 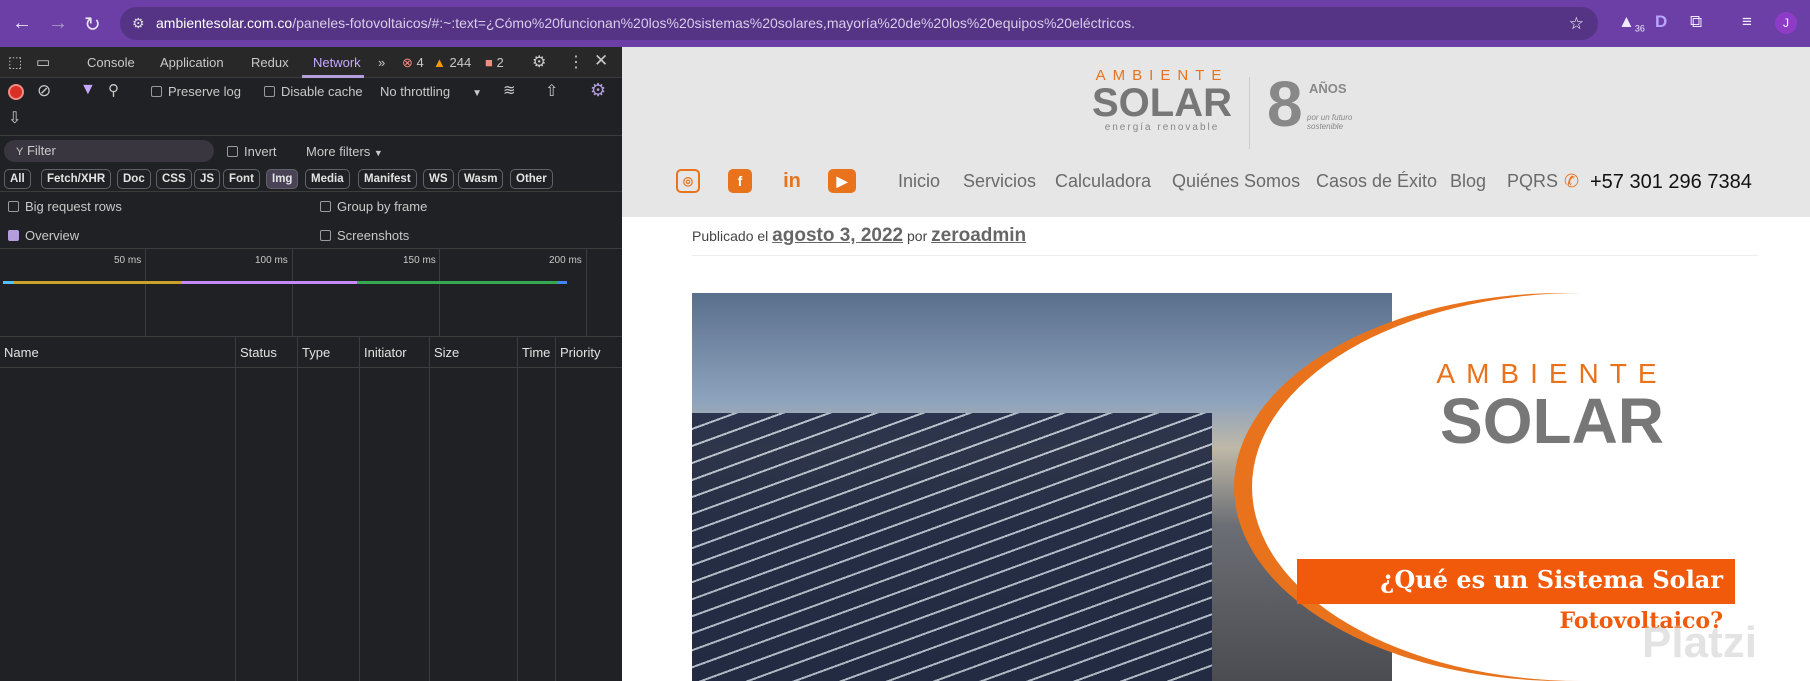 I want to click on col-name: Name, so click(x=118, y=352).